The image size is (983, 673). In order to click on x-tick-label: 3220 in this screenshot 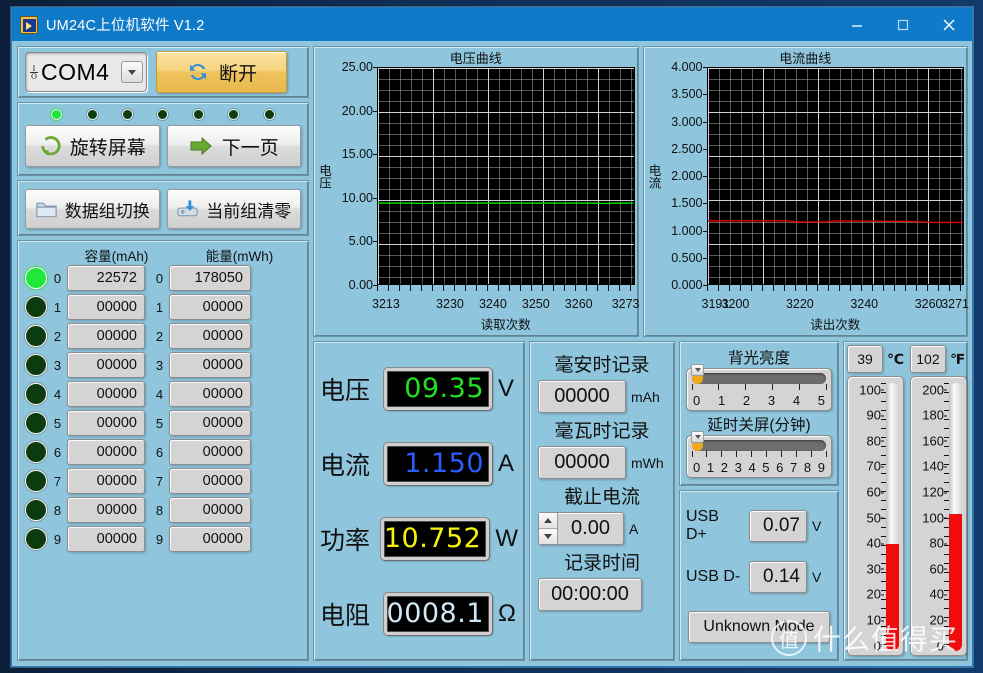, I will do `click(799, 304)`.